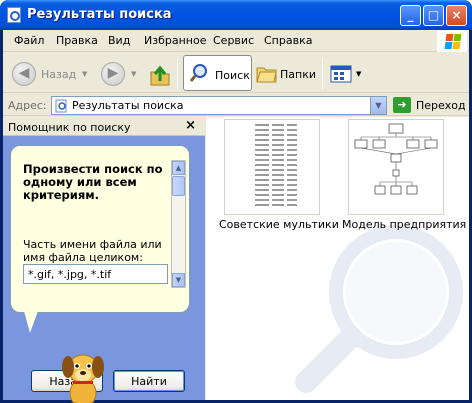 Image resolution: width=472 pixels, height=403 pixels. What do you see at coordinates (178, 280) in the screenshot?
I see `scroll-down-icon: ▼` at bounding box center [178, 280].